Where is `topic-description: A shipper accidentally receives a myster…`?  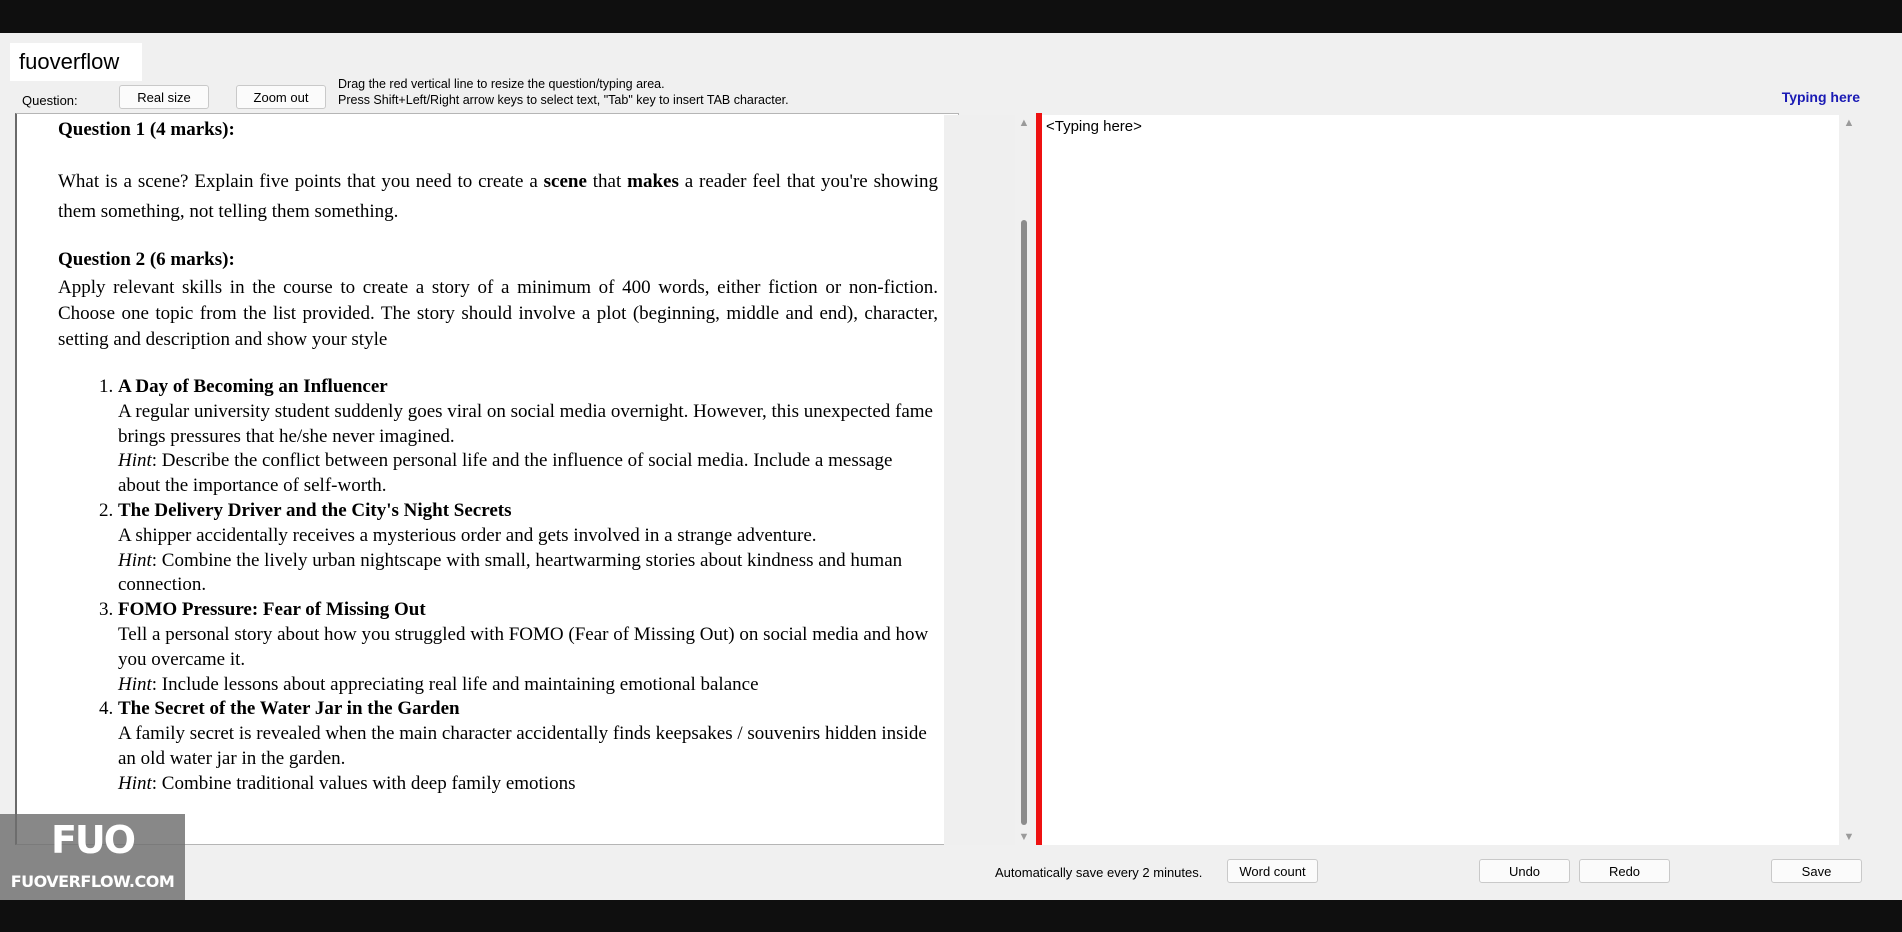 topic-description: A shipper accidentally receives a myster… is located at coordinates (467, 535).